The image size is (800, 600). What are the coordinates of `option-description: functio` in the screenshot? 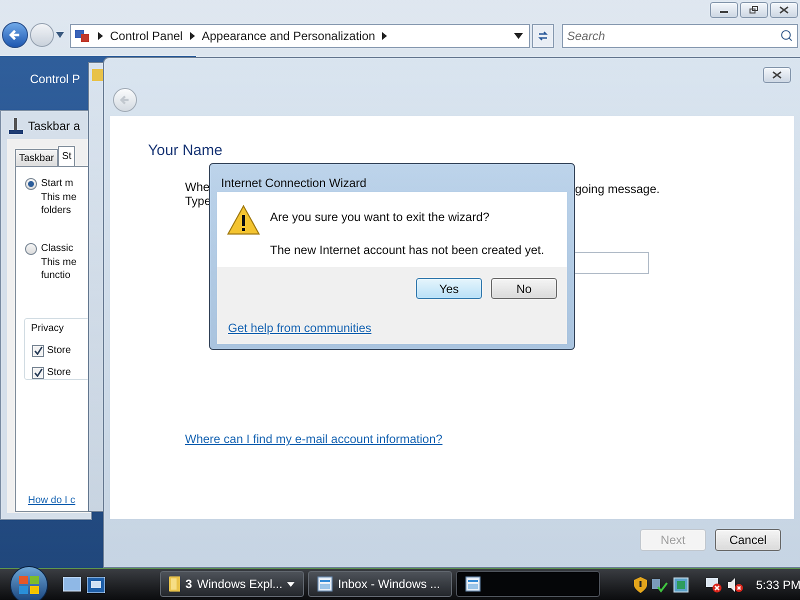 It's located at (56, 275).